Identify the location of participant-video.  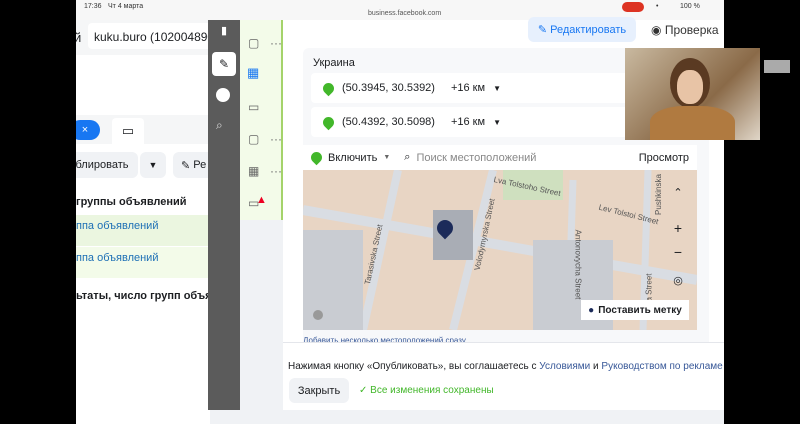
(692, 94).